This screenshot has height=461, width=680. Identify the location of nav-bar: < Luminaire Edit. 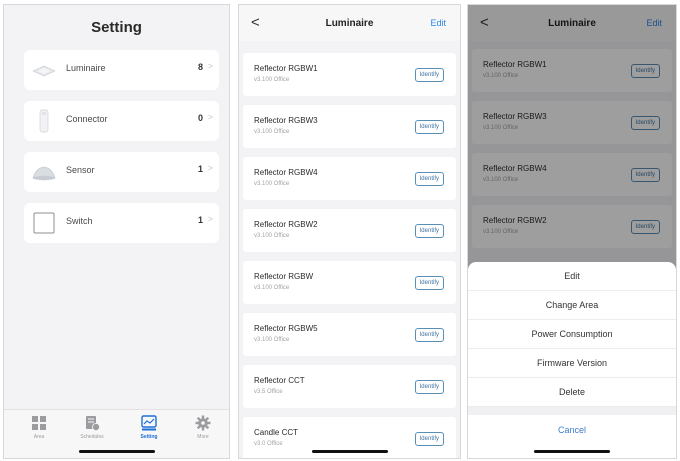
(349, 23).